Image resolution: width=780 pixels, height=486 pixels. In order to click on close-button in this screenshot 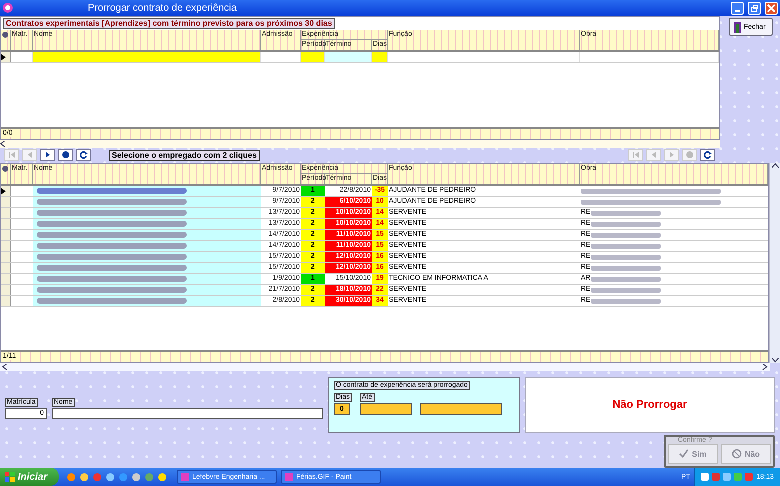, I will do `click(771, 8)`.